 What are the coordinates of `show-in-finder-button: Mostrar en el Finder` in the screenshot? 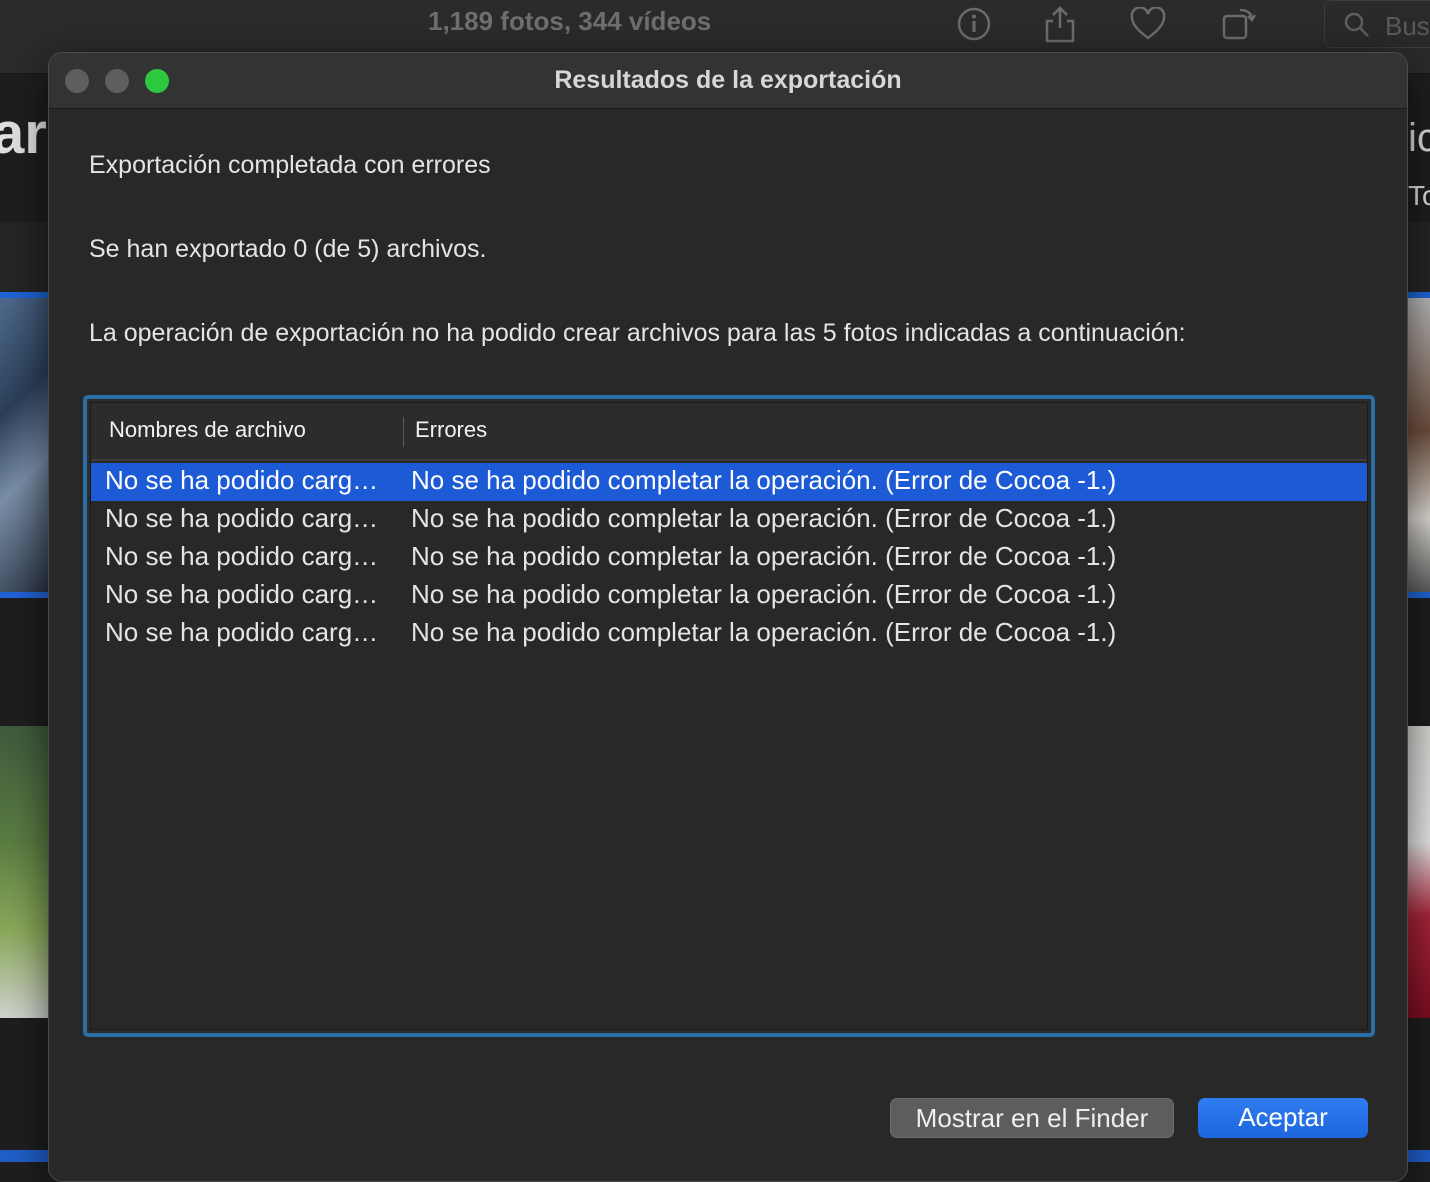 It's located at (1032, 1118).